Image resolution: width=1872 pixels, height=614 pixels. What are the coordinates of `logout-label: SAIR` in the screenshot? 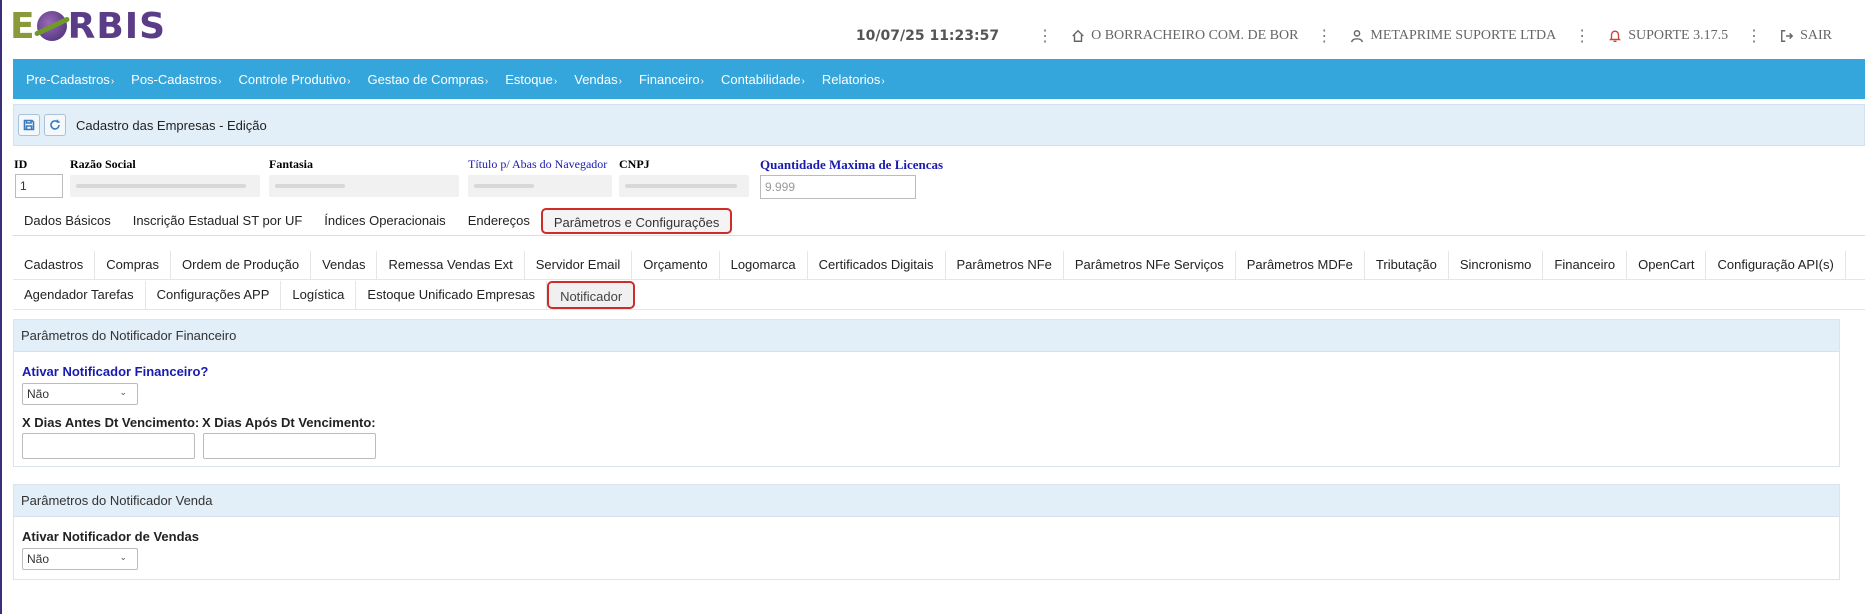 It's located at (1816, 35).